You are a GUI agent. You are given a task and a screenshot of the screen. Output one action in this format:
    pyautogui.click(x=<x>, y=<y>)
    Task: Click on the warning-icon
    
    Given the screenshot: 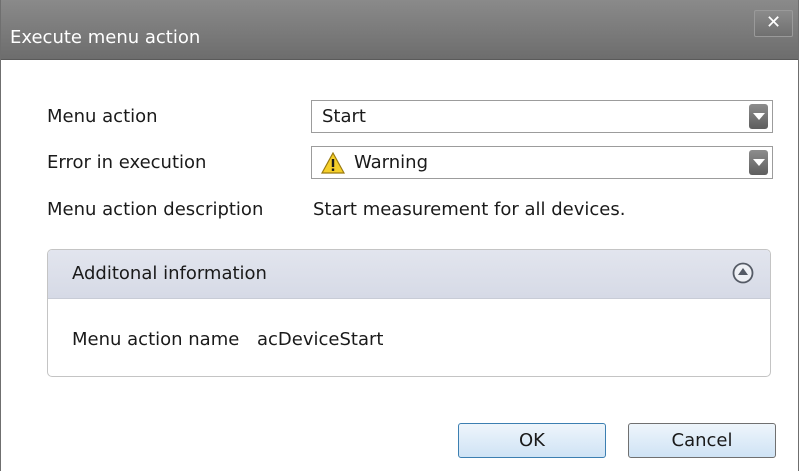 What is the action you would take?
    pyautogui.click(x=333, y=163)
    